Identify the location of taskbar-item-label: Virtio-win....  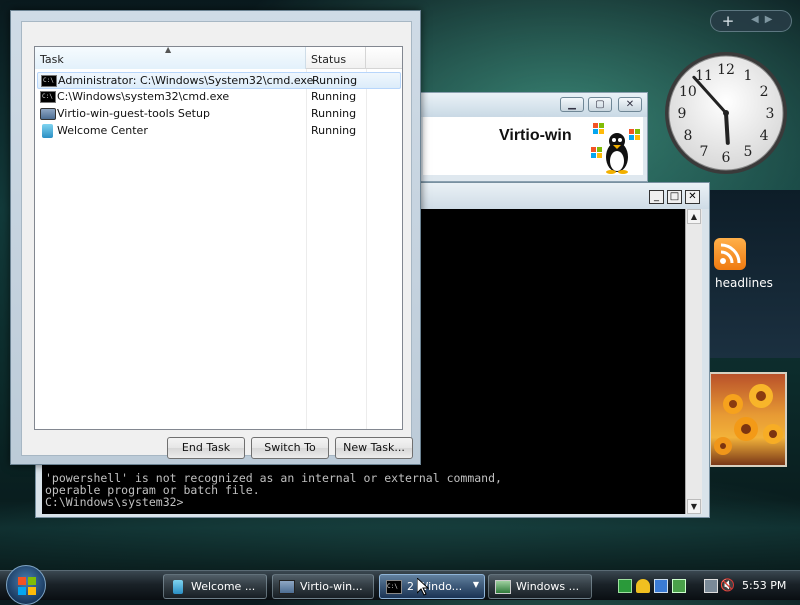
(331, 586).